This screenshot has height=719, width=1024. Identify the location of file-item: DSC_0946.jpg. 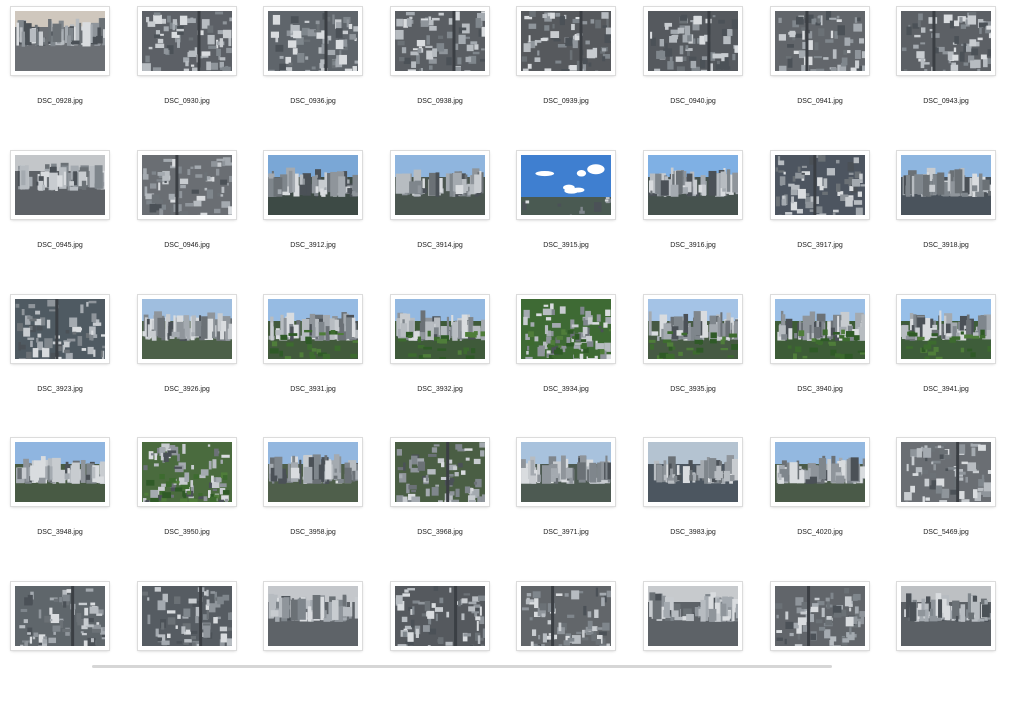
(190, 216).